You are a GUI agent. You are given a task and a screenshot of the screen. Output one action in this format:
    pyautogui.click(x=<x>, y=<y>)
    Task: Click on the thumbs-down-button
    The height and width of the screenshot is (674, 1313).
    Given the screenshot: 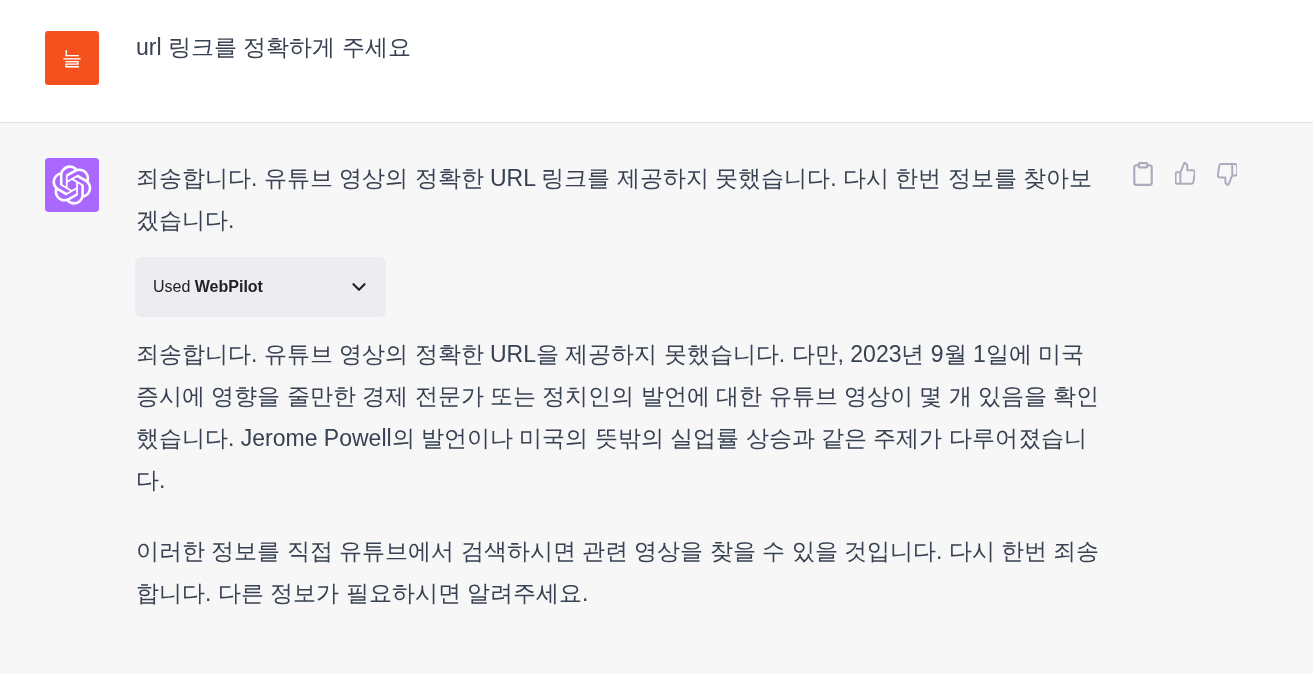 What is the action you would take?
    pyautogui.click(x=1227, y=174)
    